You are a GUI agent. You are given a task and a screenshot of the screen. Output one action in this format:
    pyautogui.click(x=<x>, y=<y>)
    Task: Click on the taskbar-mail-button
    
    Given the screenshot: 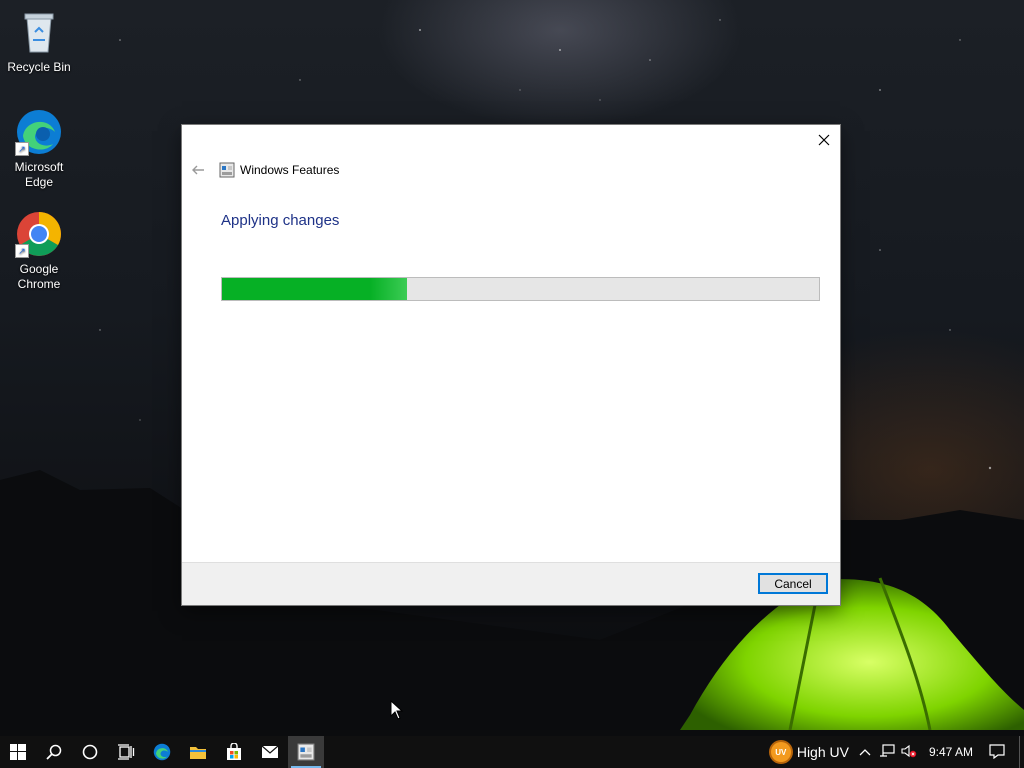 What is the action you would take?
    pyautogui.click(x=270, y=752)
    